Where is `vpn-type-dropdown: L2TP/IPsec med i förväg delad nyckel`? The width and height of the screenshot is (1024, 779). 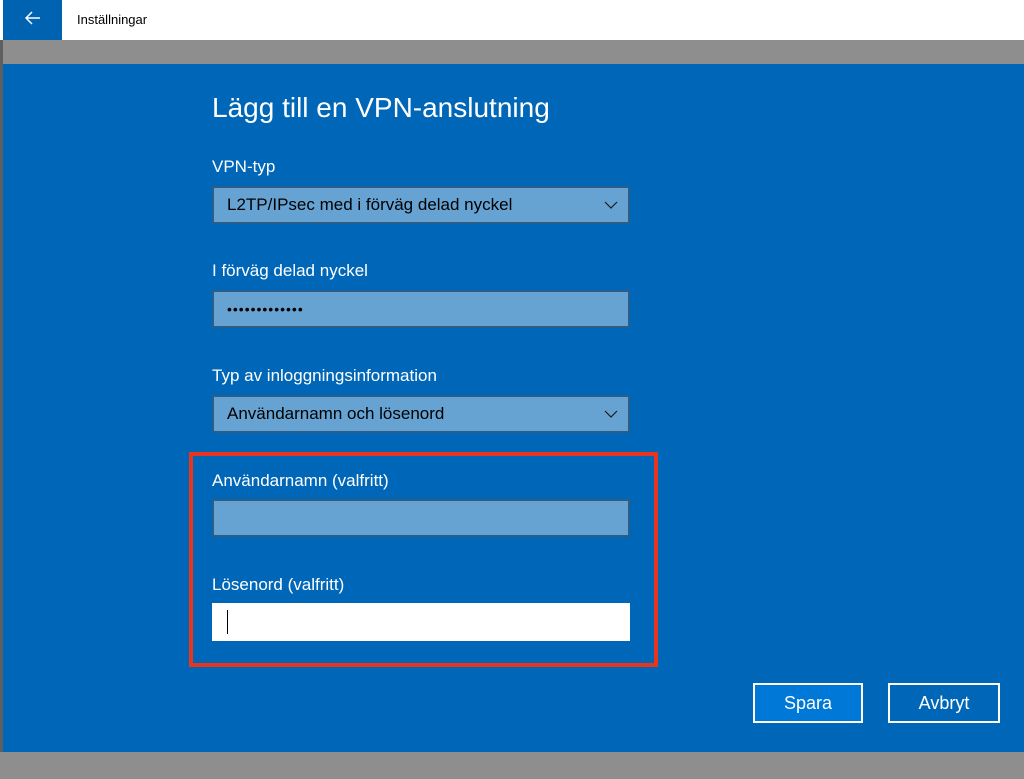
vpn-type-dropdown: L2TP/IPsec med i förväg delad nyckel is located at coordinates (421, 205).